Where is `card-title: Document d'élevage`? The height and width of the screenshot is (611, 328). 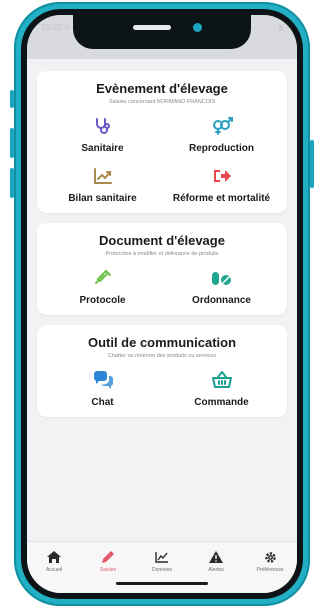
card-title: Document d'élevage is located at coordinates (162, 240).